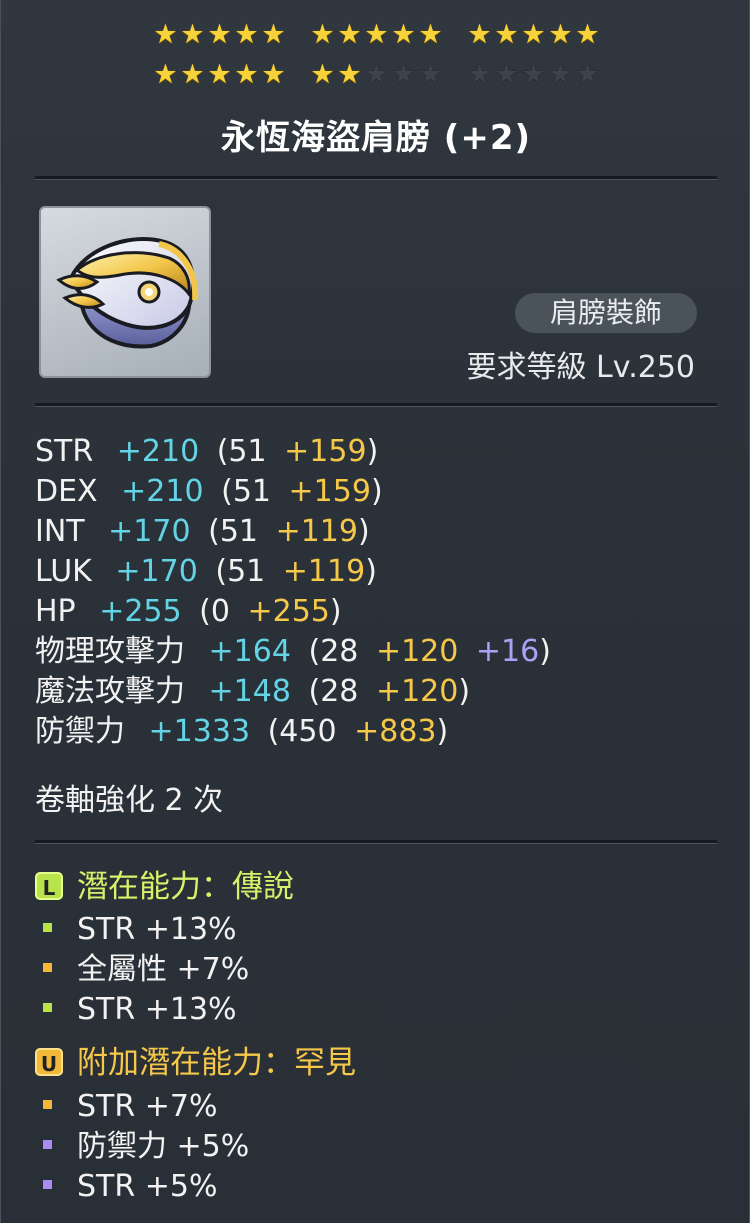 This screenshot has width=750, height=1223. I want to click on star-force-row-1: ★ ★ ★ ★ ★ ★ ★ ★ ★ ★ ★ ★ ★ ★ ★, so click(375, 35).